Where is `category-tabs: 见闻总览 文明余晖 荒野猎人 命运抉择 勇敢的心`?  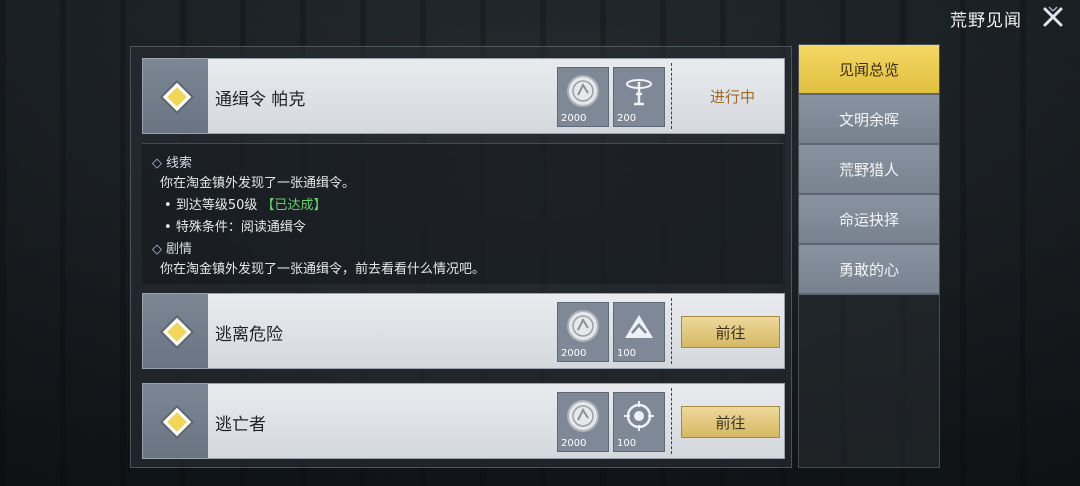
category-tabs: 见闻总览 文明余晖 荒野猎人 命运抉择 勇敢的心 is located at coordinates (869, 256).